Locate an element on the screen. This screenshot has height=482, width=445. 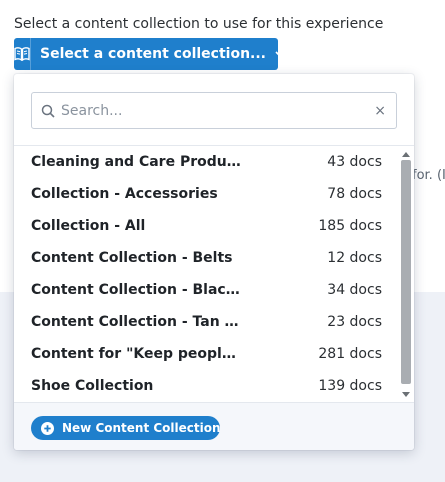
list-item: Content Collection - Belts 12 docs is located at coordinates (206, 258).